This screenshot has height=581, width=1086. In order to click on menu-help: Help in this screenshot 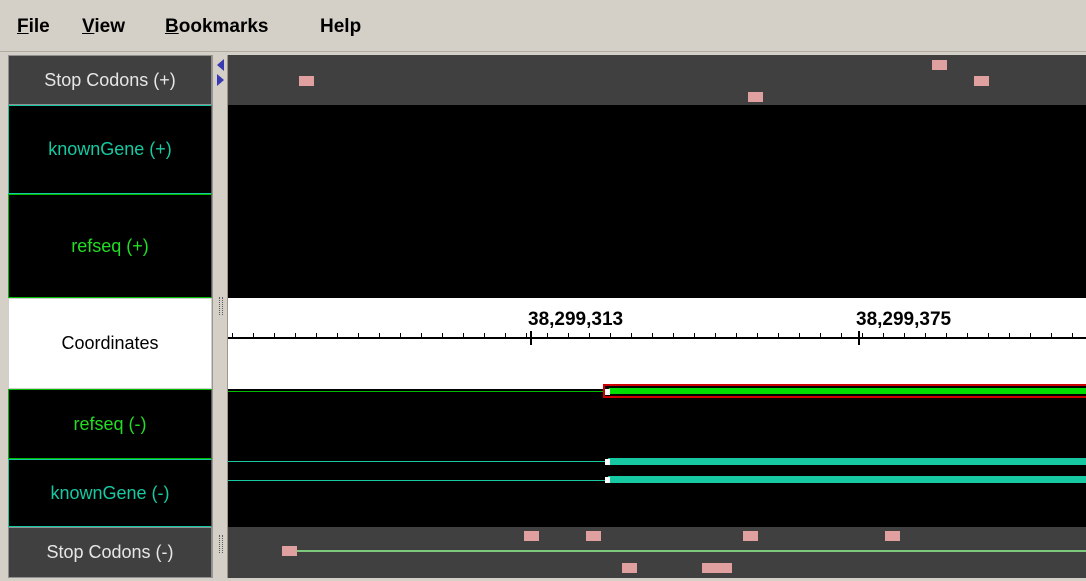, I will do `click(340, 27)`.